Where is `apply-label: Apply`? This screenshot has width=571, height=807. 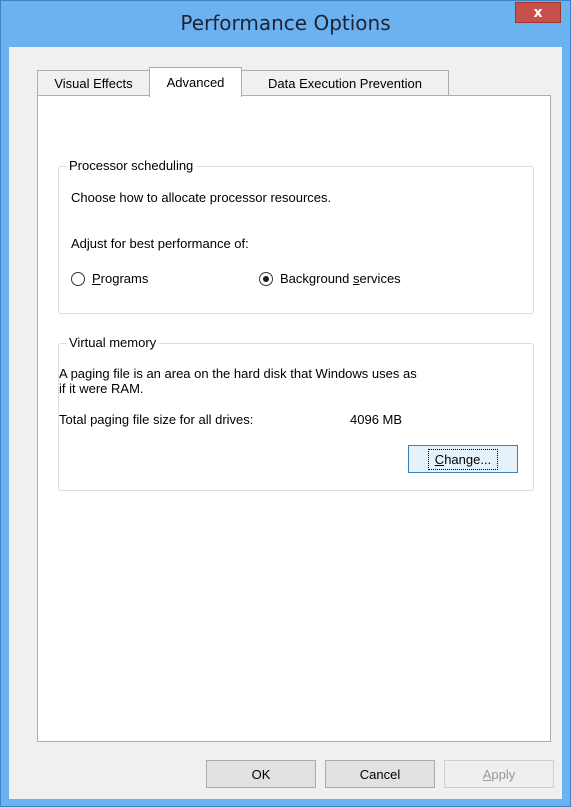 apply-label: Apply is located at coordinates (499, 774).